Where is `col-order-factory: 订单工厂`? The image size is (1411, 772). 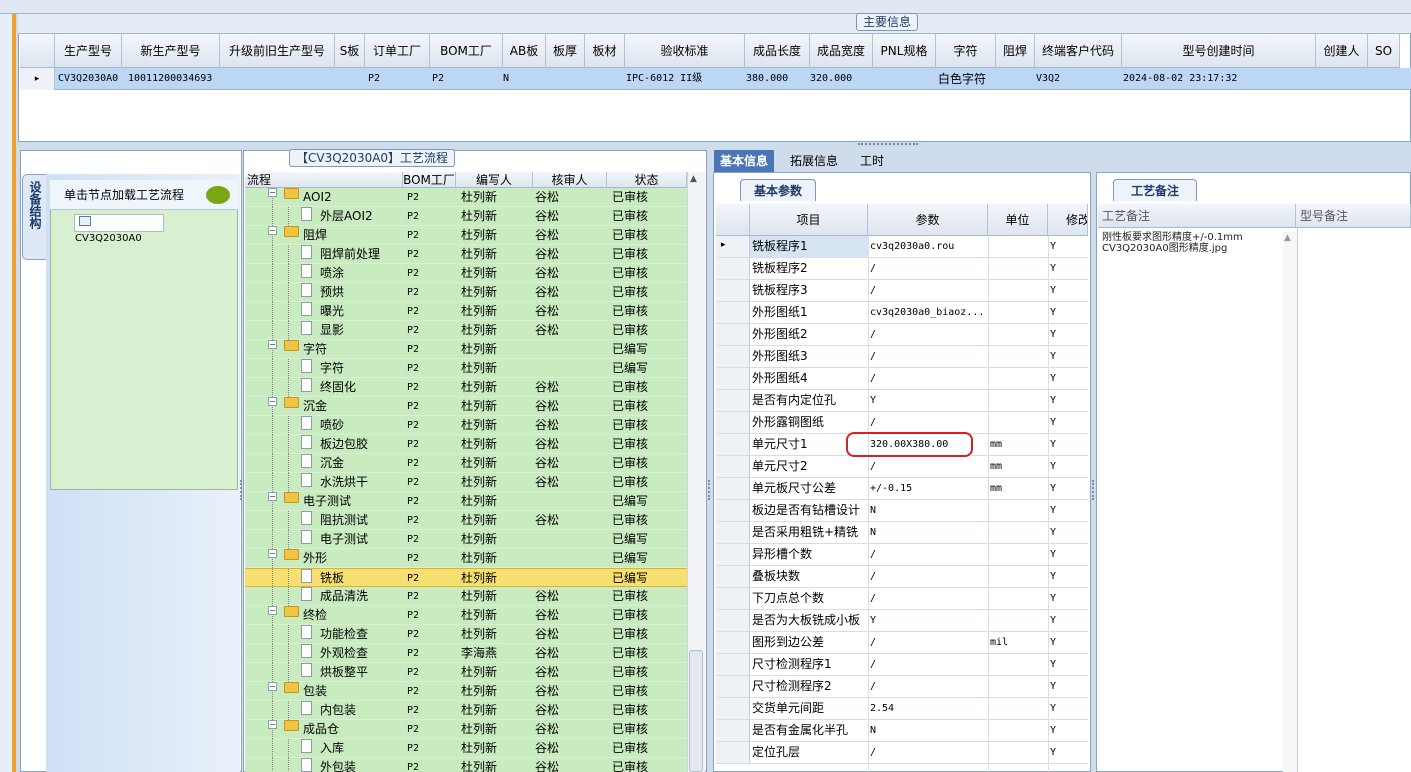
col-order-factory: 订单工厂 is located at coordinates (397, 51).